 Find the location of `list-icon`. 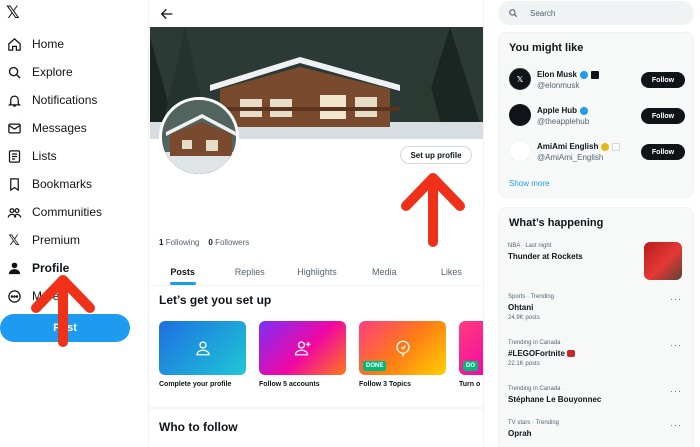

list-icon is located at coordinates (14, 156).